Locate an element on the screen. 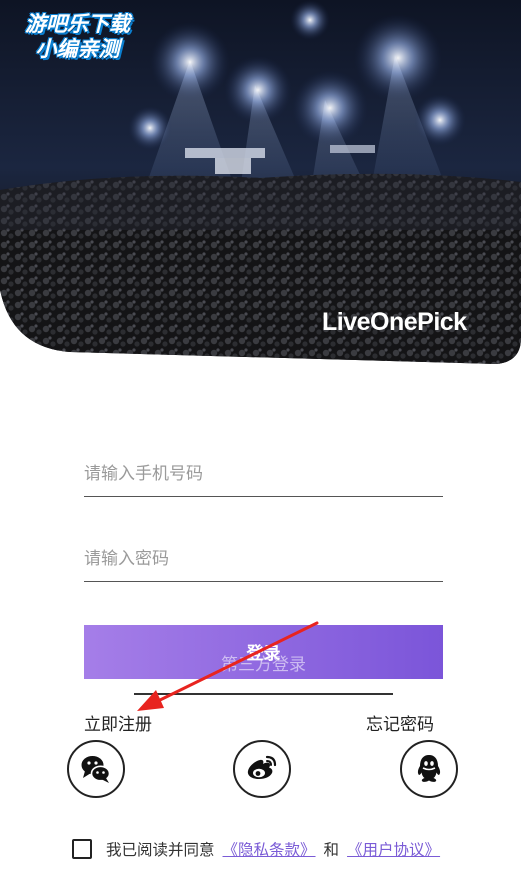  phone-input is located at coordinates (263, 474).